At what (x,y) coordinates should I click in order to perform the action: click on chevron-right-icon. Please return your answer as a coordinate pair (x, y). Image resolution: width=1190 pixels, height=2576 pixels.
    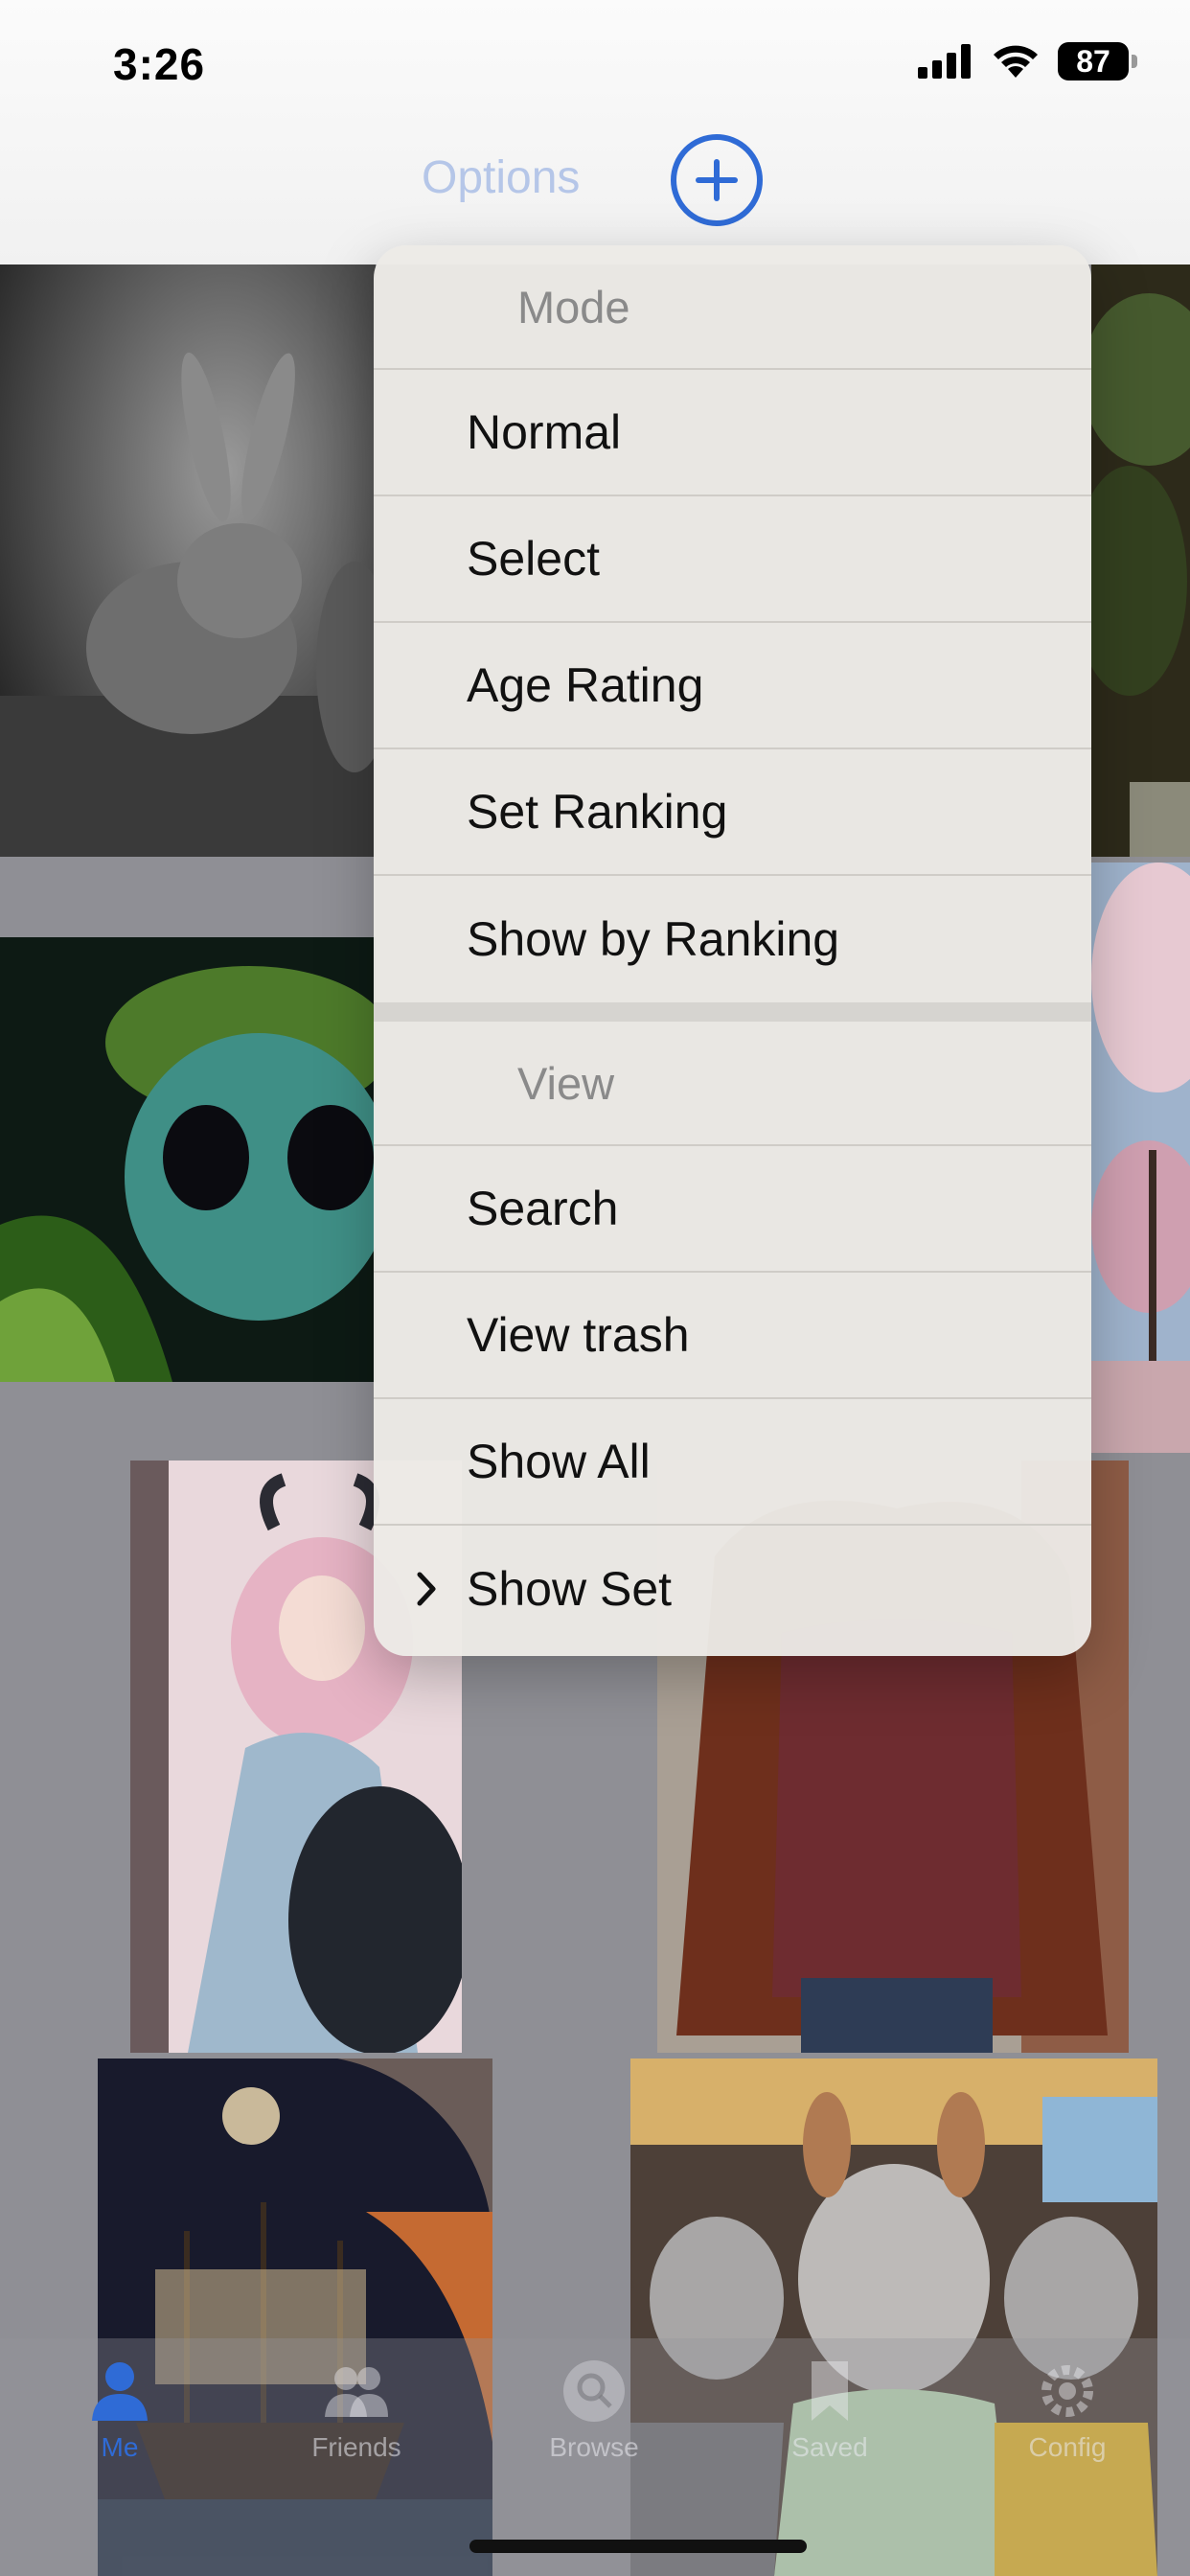
    Looking at the image, I should click on (427, 1589).